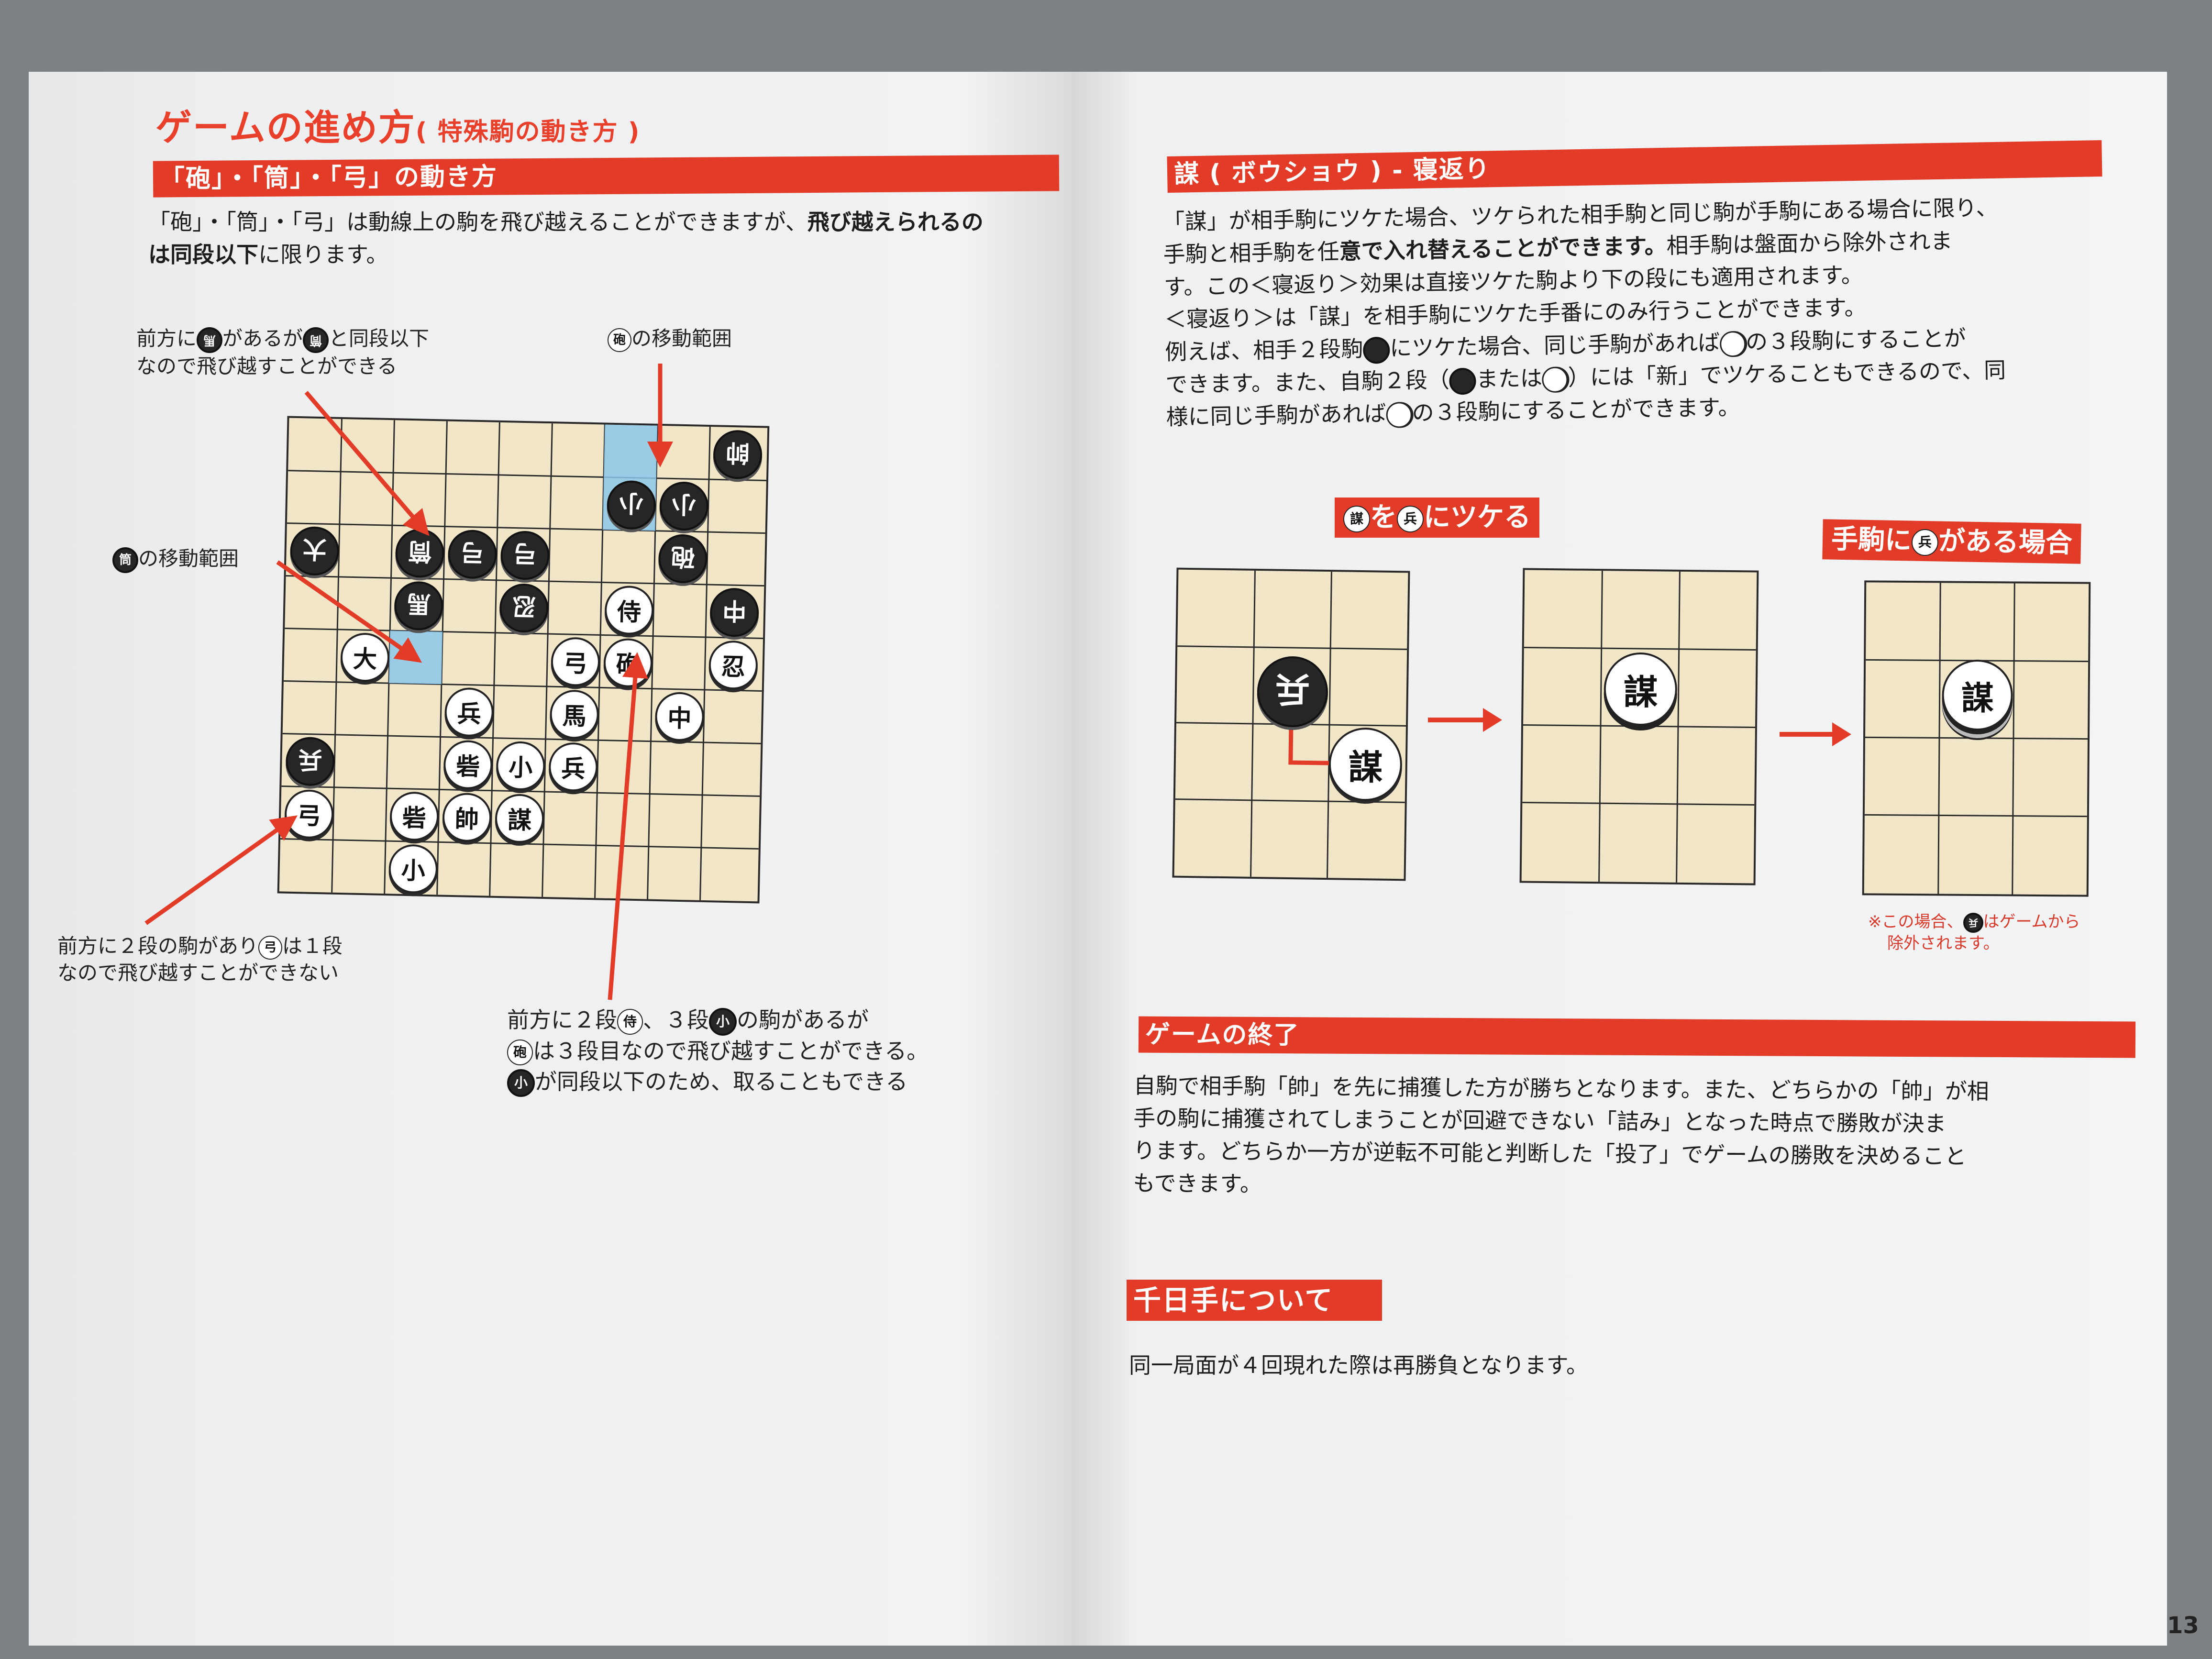  What do you see at coordinates (1977, 695) in the screenshot?
I see `strategist-piece-three-tier: 謀` at bounding box center [1977, 695].